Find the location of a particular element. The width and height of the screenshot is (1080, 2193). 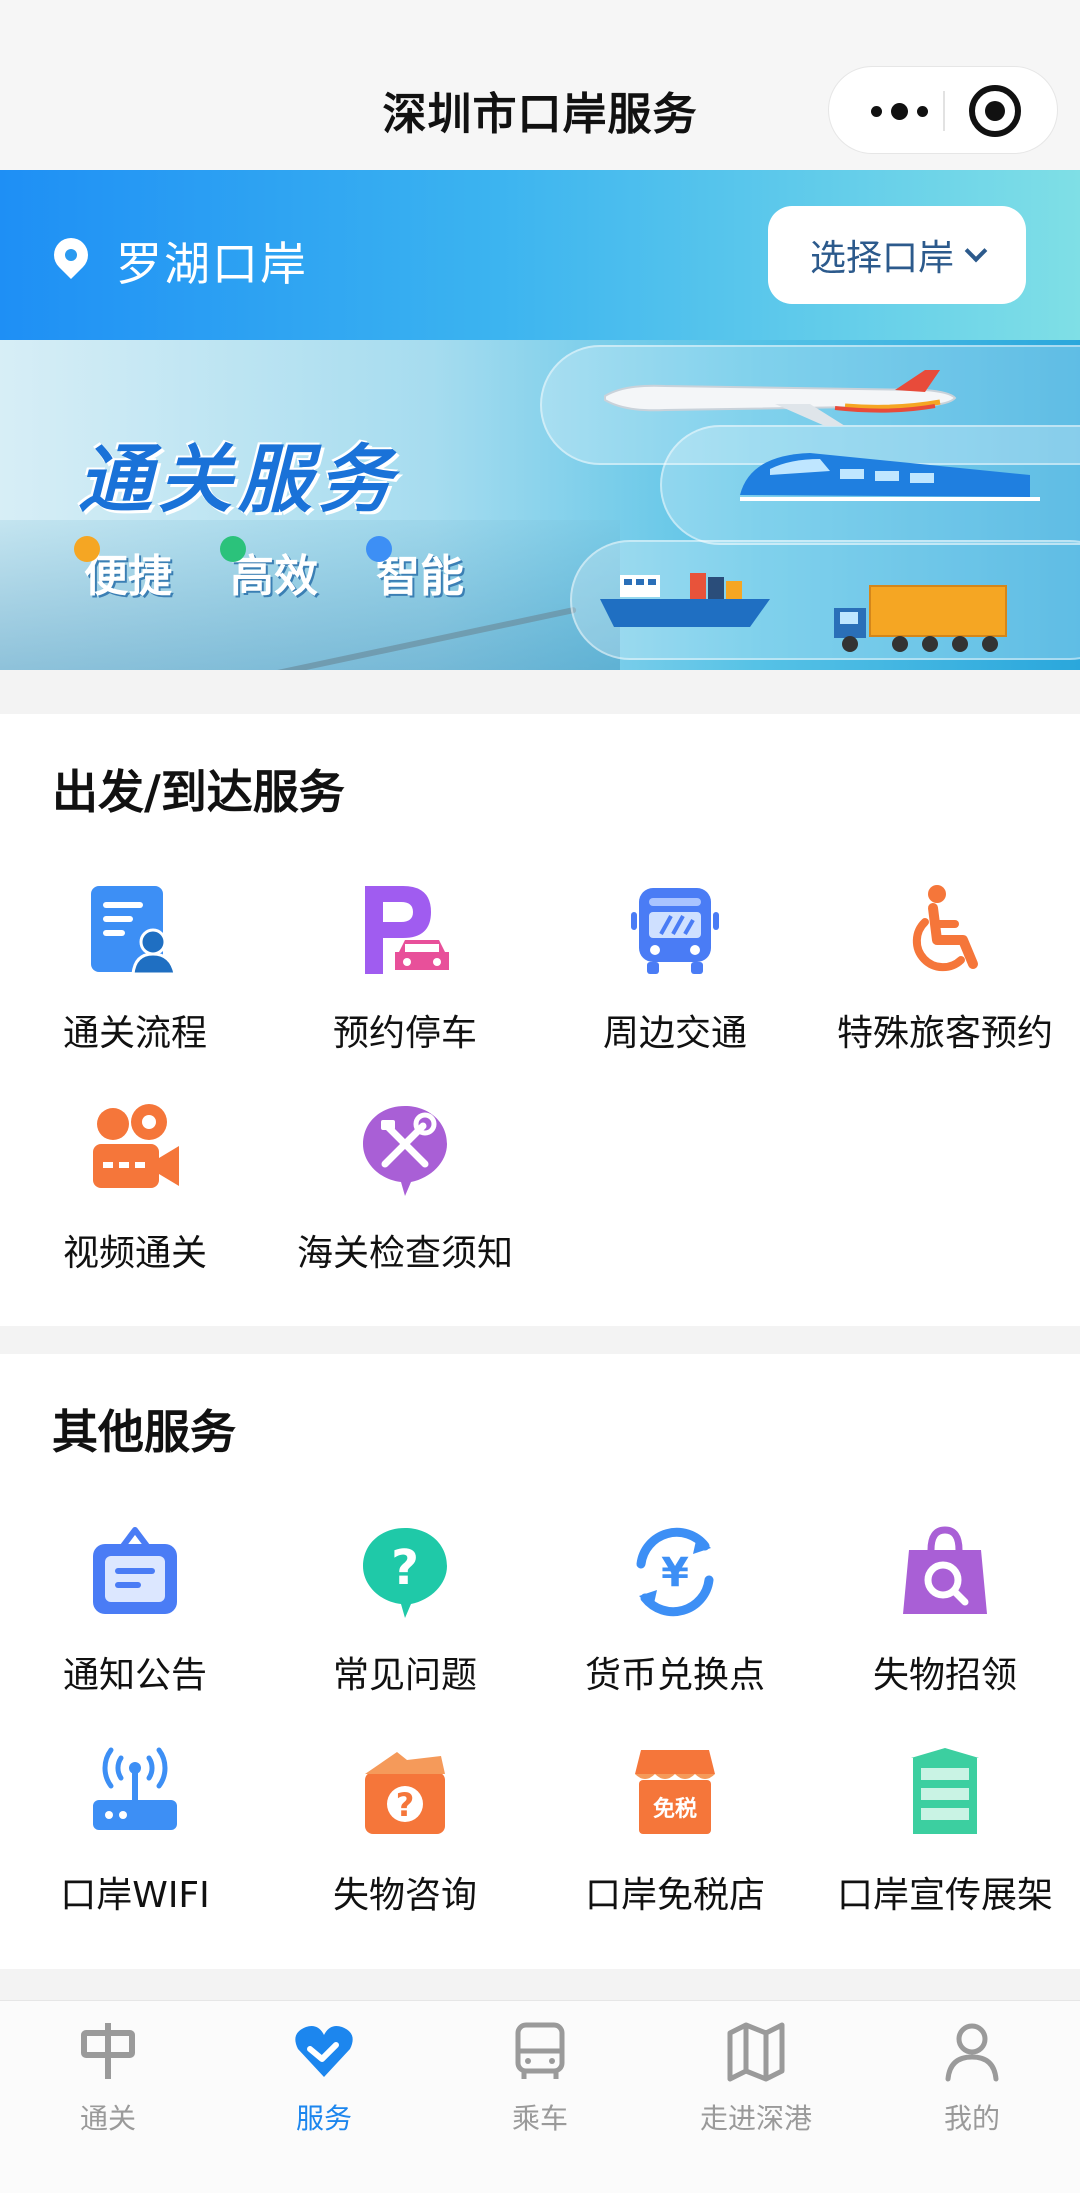

service-lost-inquiry: ? 失物咨询 is located at coordinates (405, 1831).